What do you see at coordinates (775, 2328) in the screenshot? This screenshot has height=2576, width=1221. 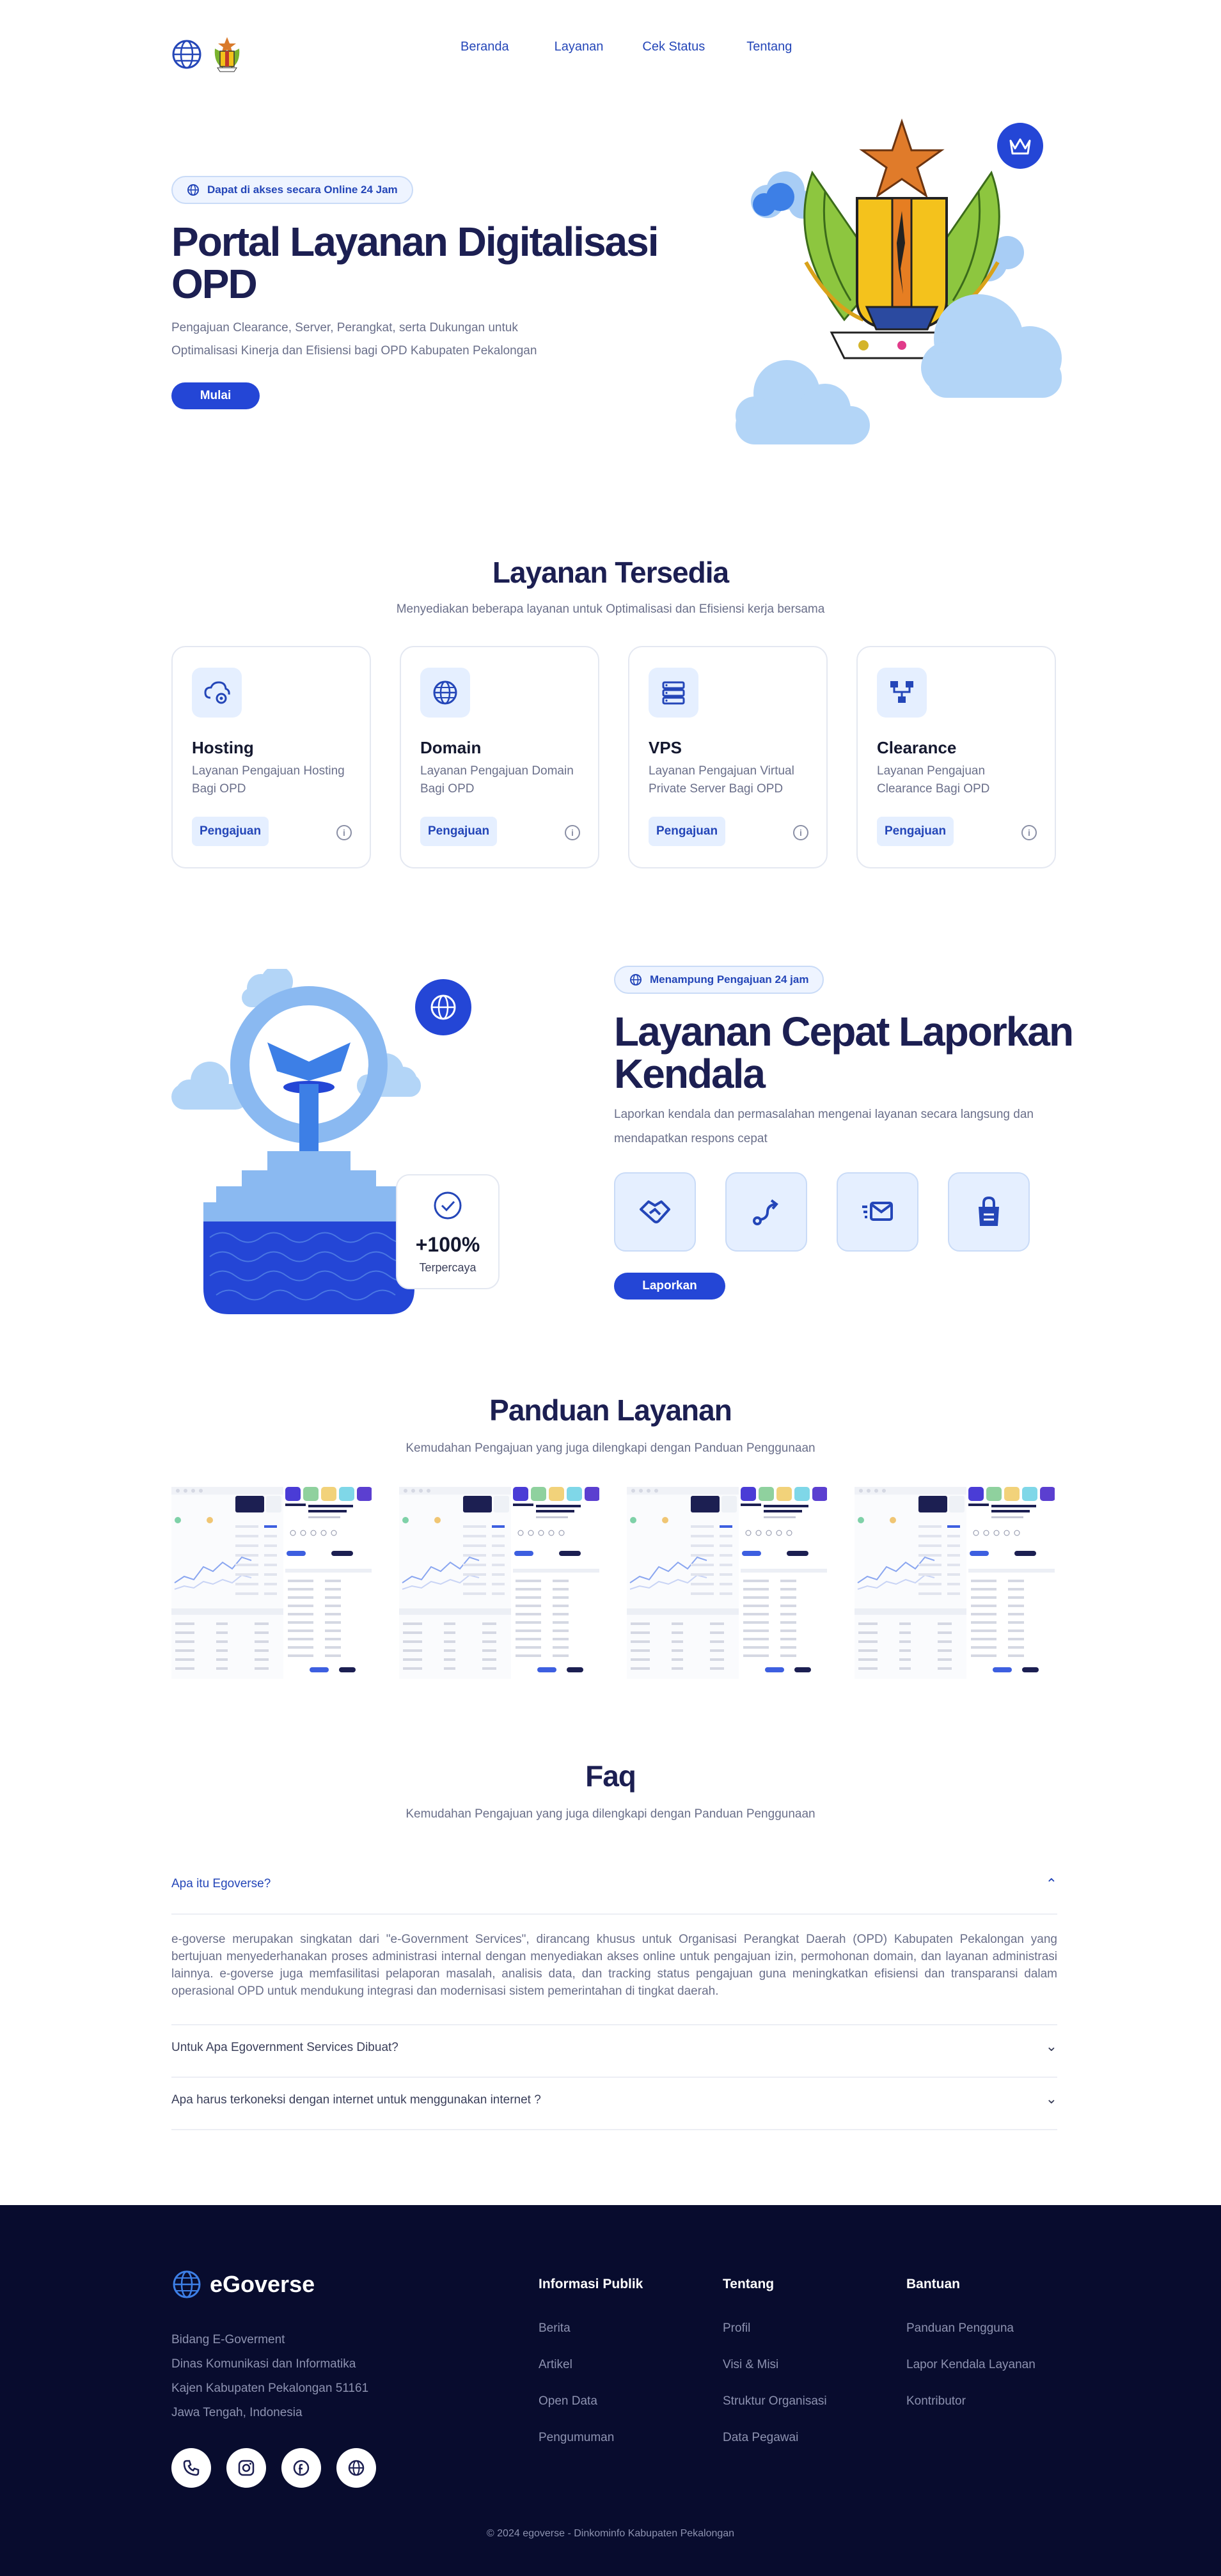 I see `footer-link: Profil` at bounding box center [775, 2328].